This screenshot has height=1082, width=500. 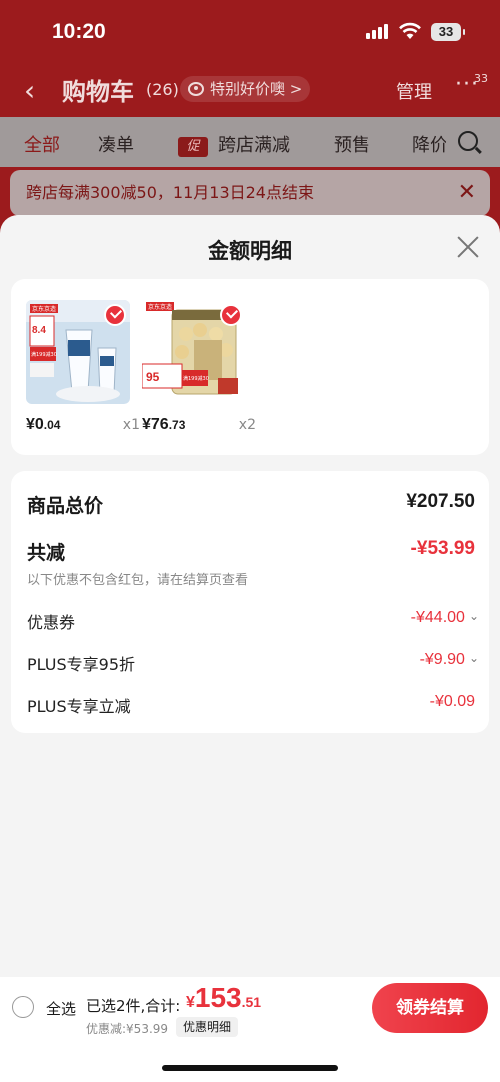 I want to click on plusreduce-label: PLUS专享立减, so click(x=79, y=706).